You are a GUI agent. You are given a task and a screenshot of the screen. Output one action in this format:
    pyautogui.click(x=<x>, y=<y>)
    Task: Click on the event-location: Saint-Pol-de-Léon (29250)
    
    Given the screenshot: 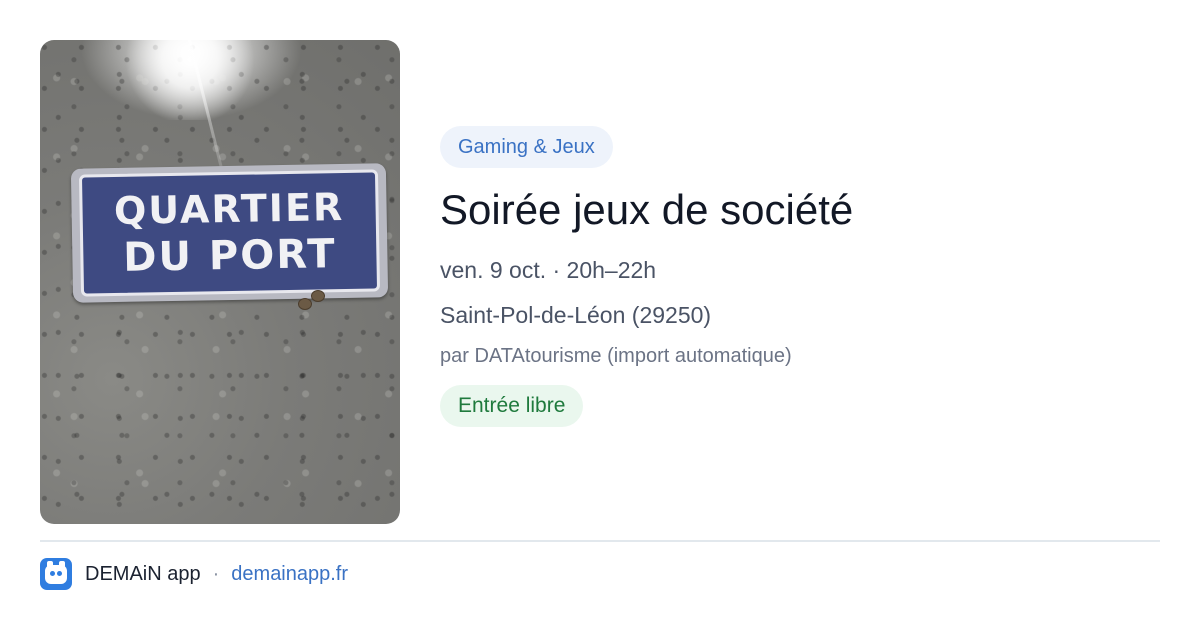 What is the action you would take?
    pyautogui.click(x=576, y=315)
    